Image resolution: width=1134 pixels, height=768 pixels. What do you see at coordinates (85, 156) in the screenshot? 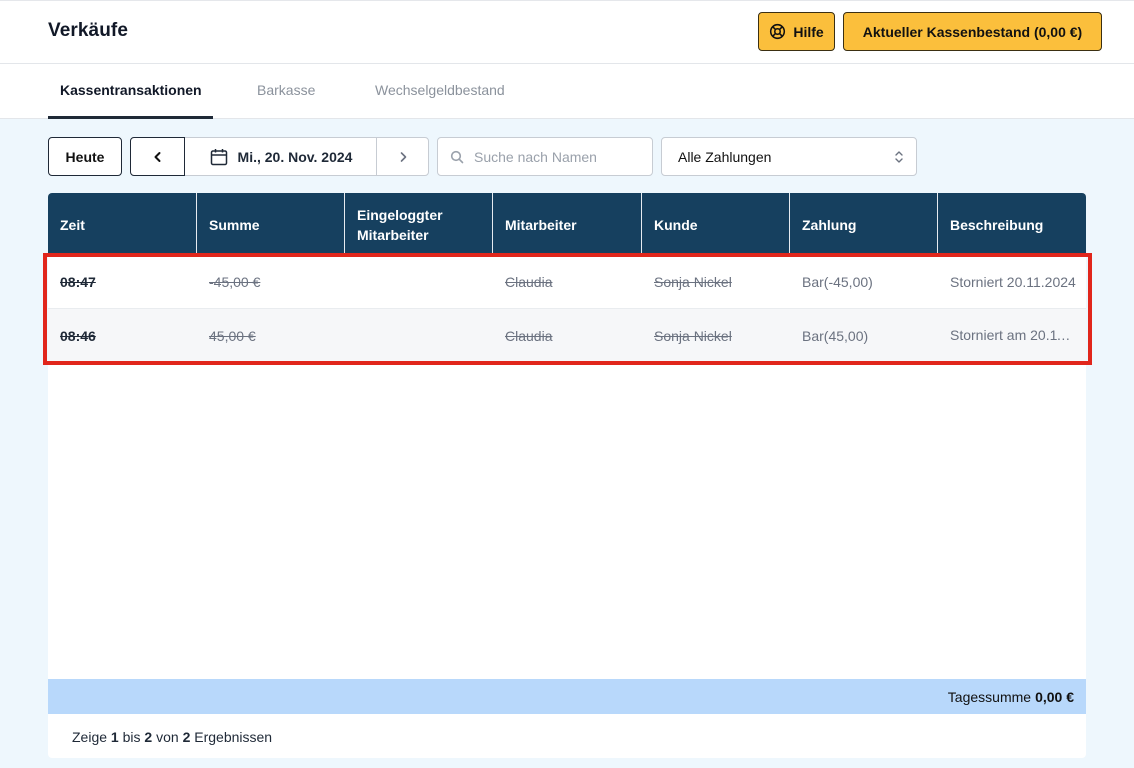
I see `today-button: Heute` at bounding box center [85, 156].